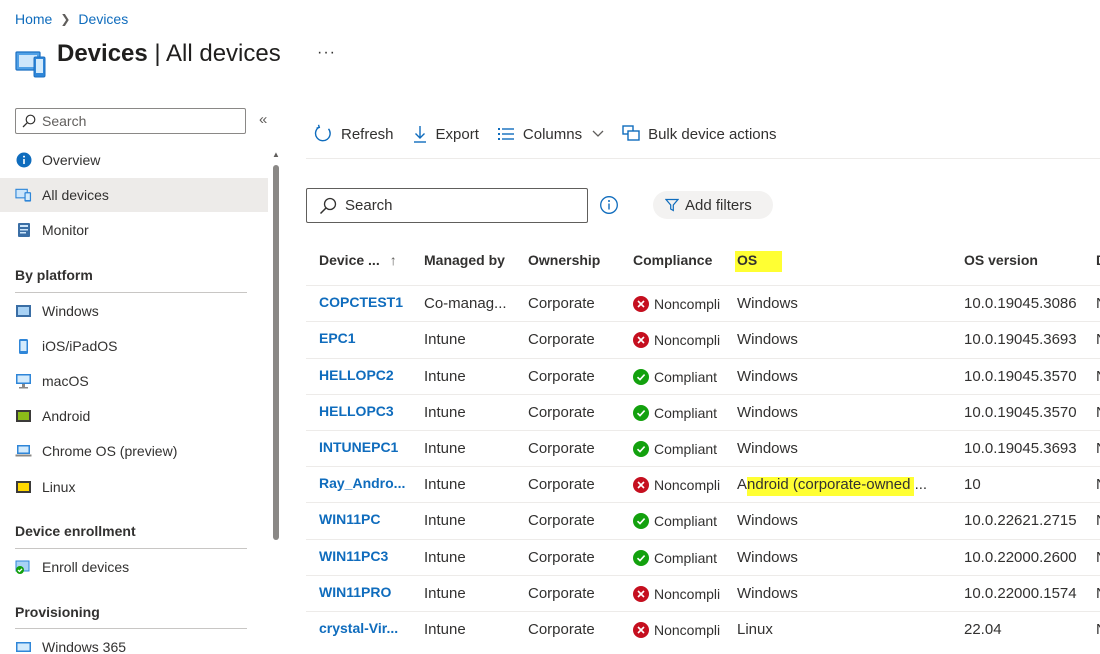  I want to click on sidebar-item-all-devices: All devices, so click(134, 195).